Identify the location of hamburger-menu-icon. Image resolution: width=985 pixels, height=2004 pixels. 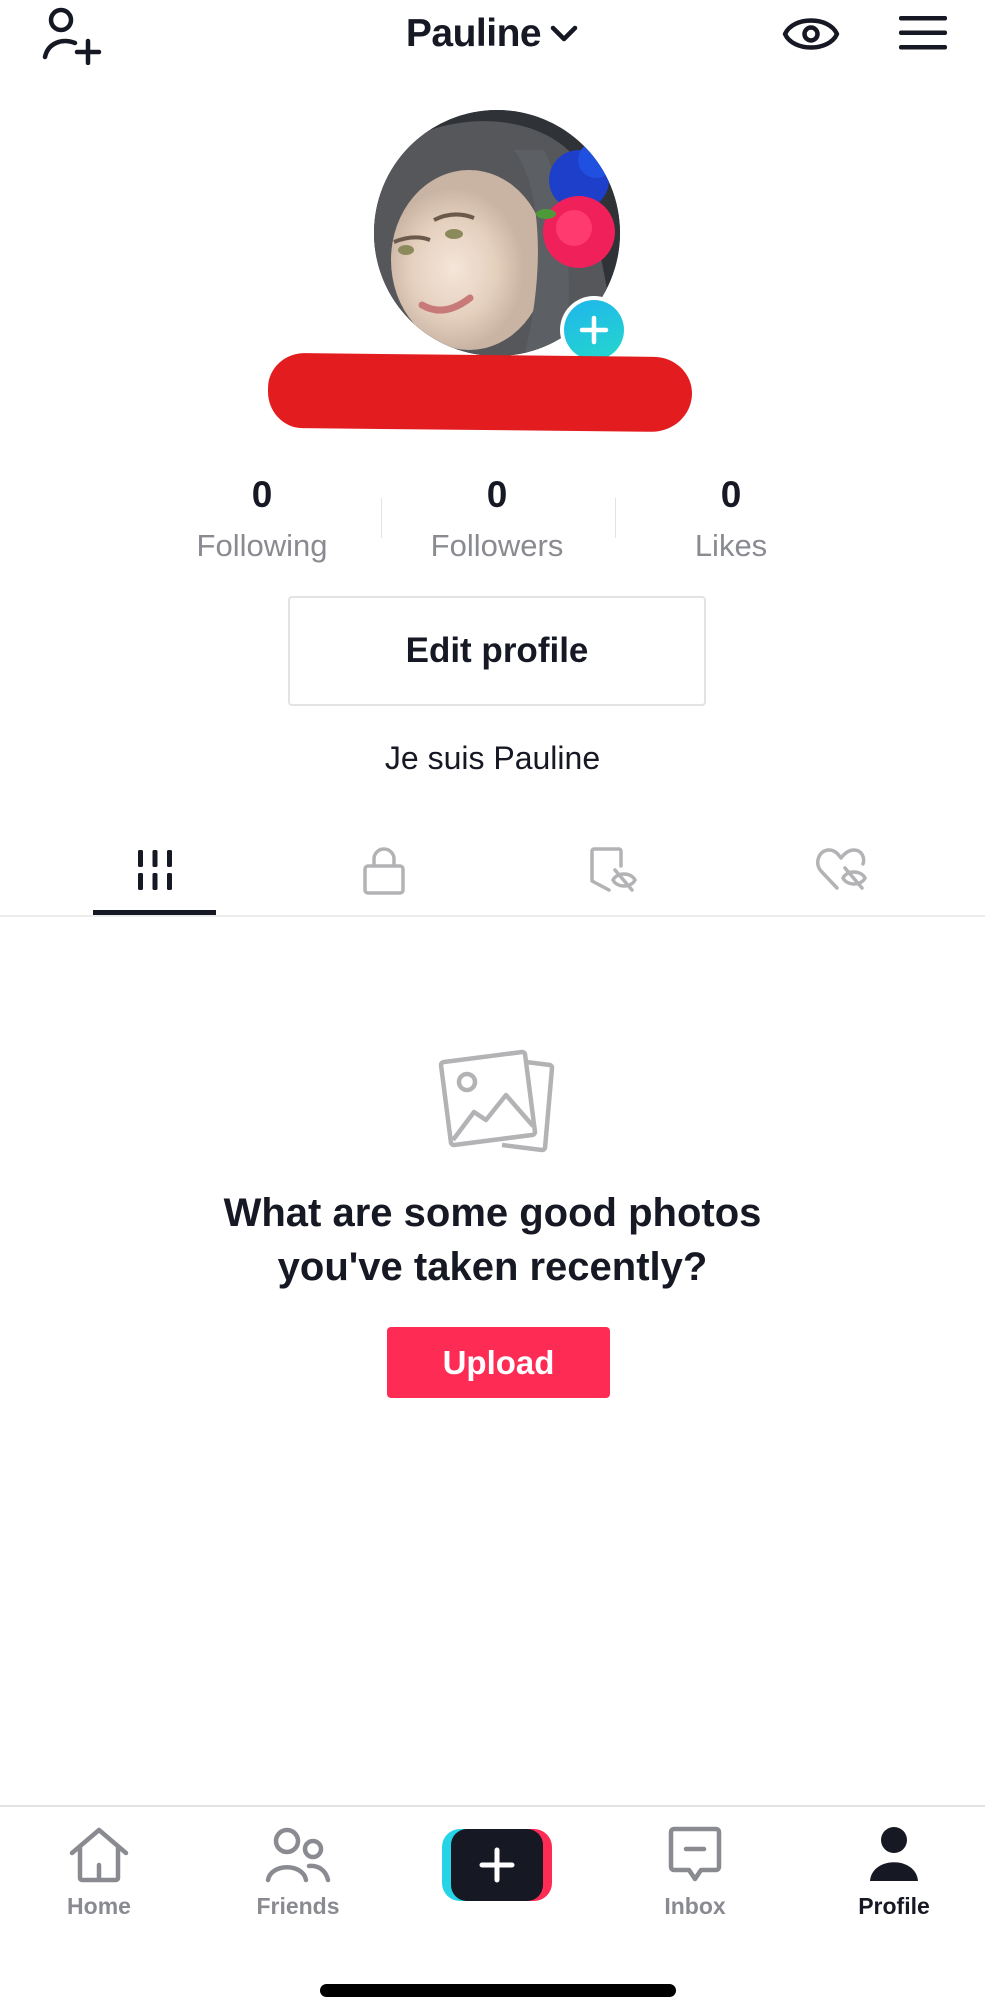
(923, 33).